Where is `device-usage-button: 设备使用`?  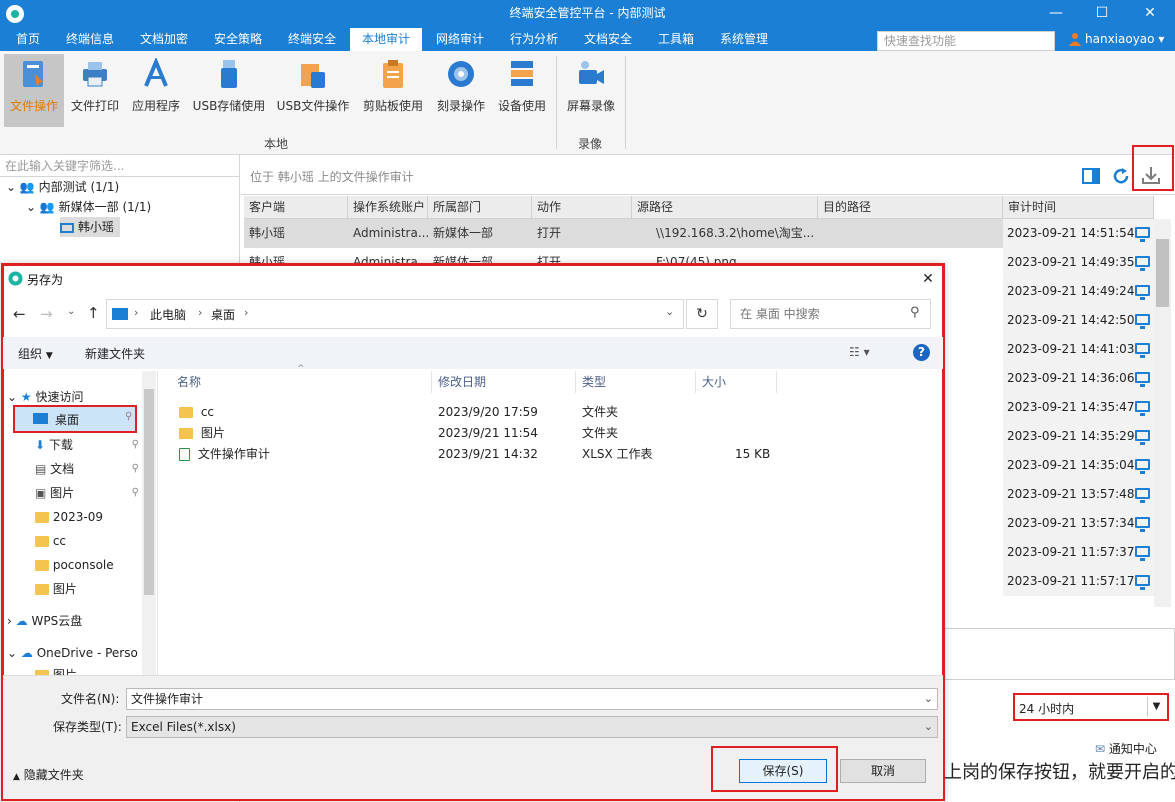 device-usage-button: 设备使用 is located at coordinates (522, 90).